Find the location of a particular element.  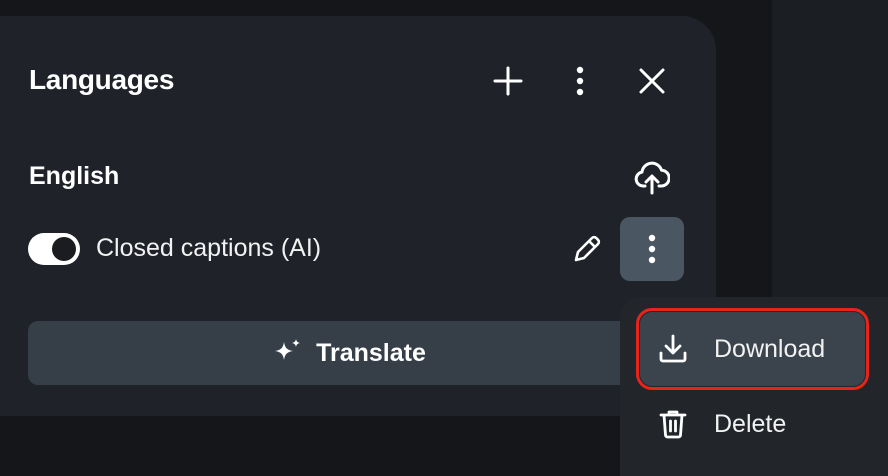

close-panel-button is located at coordinates (652, 81).